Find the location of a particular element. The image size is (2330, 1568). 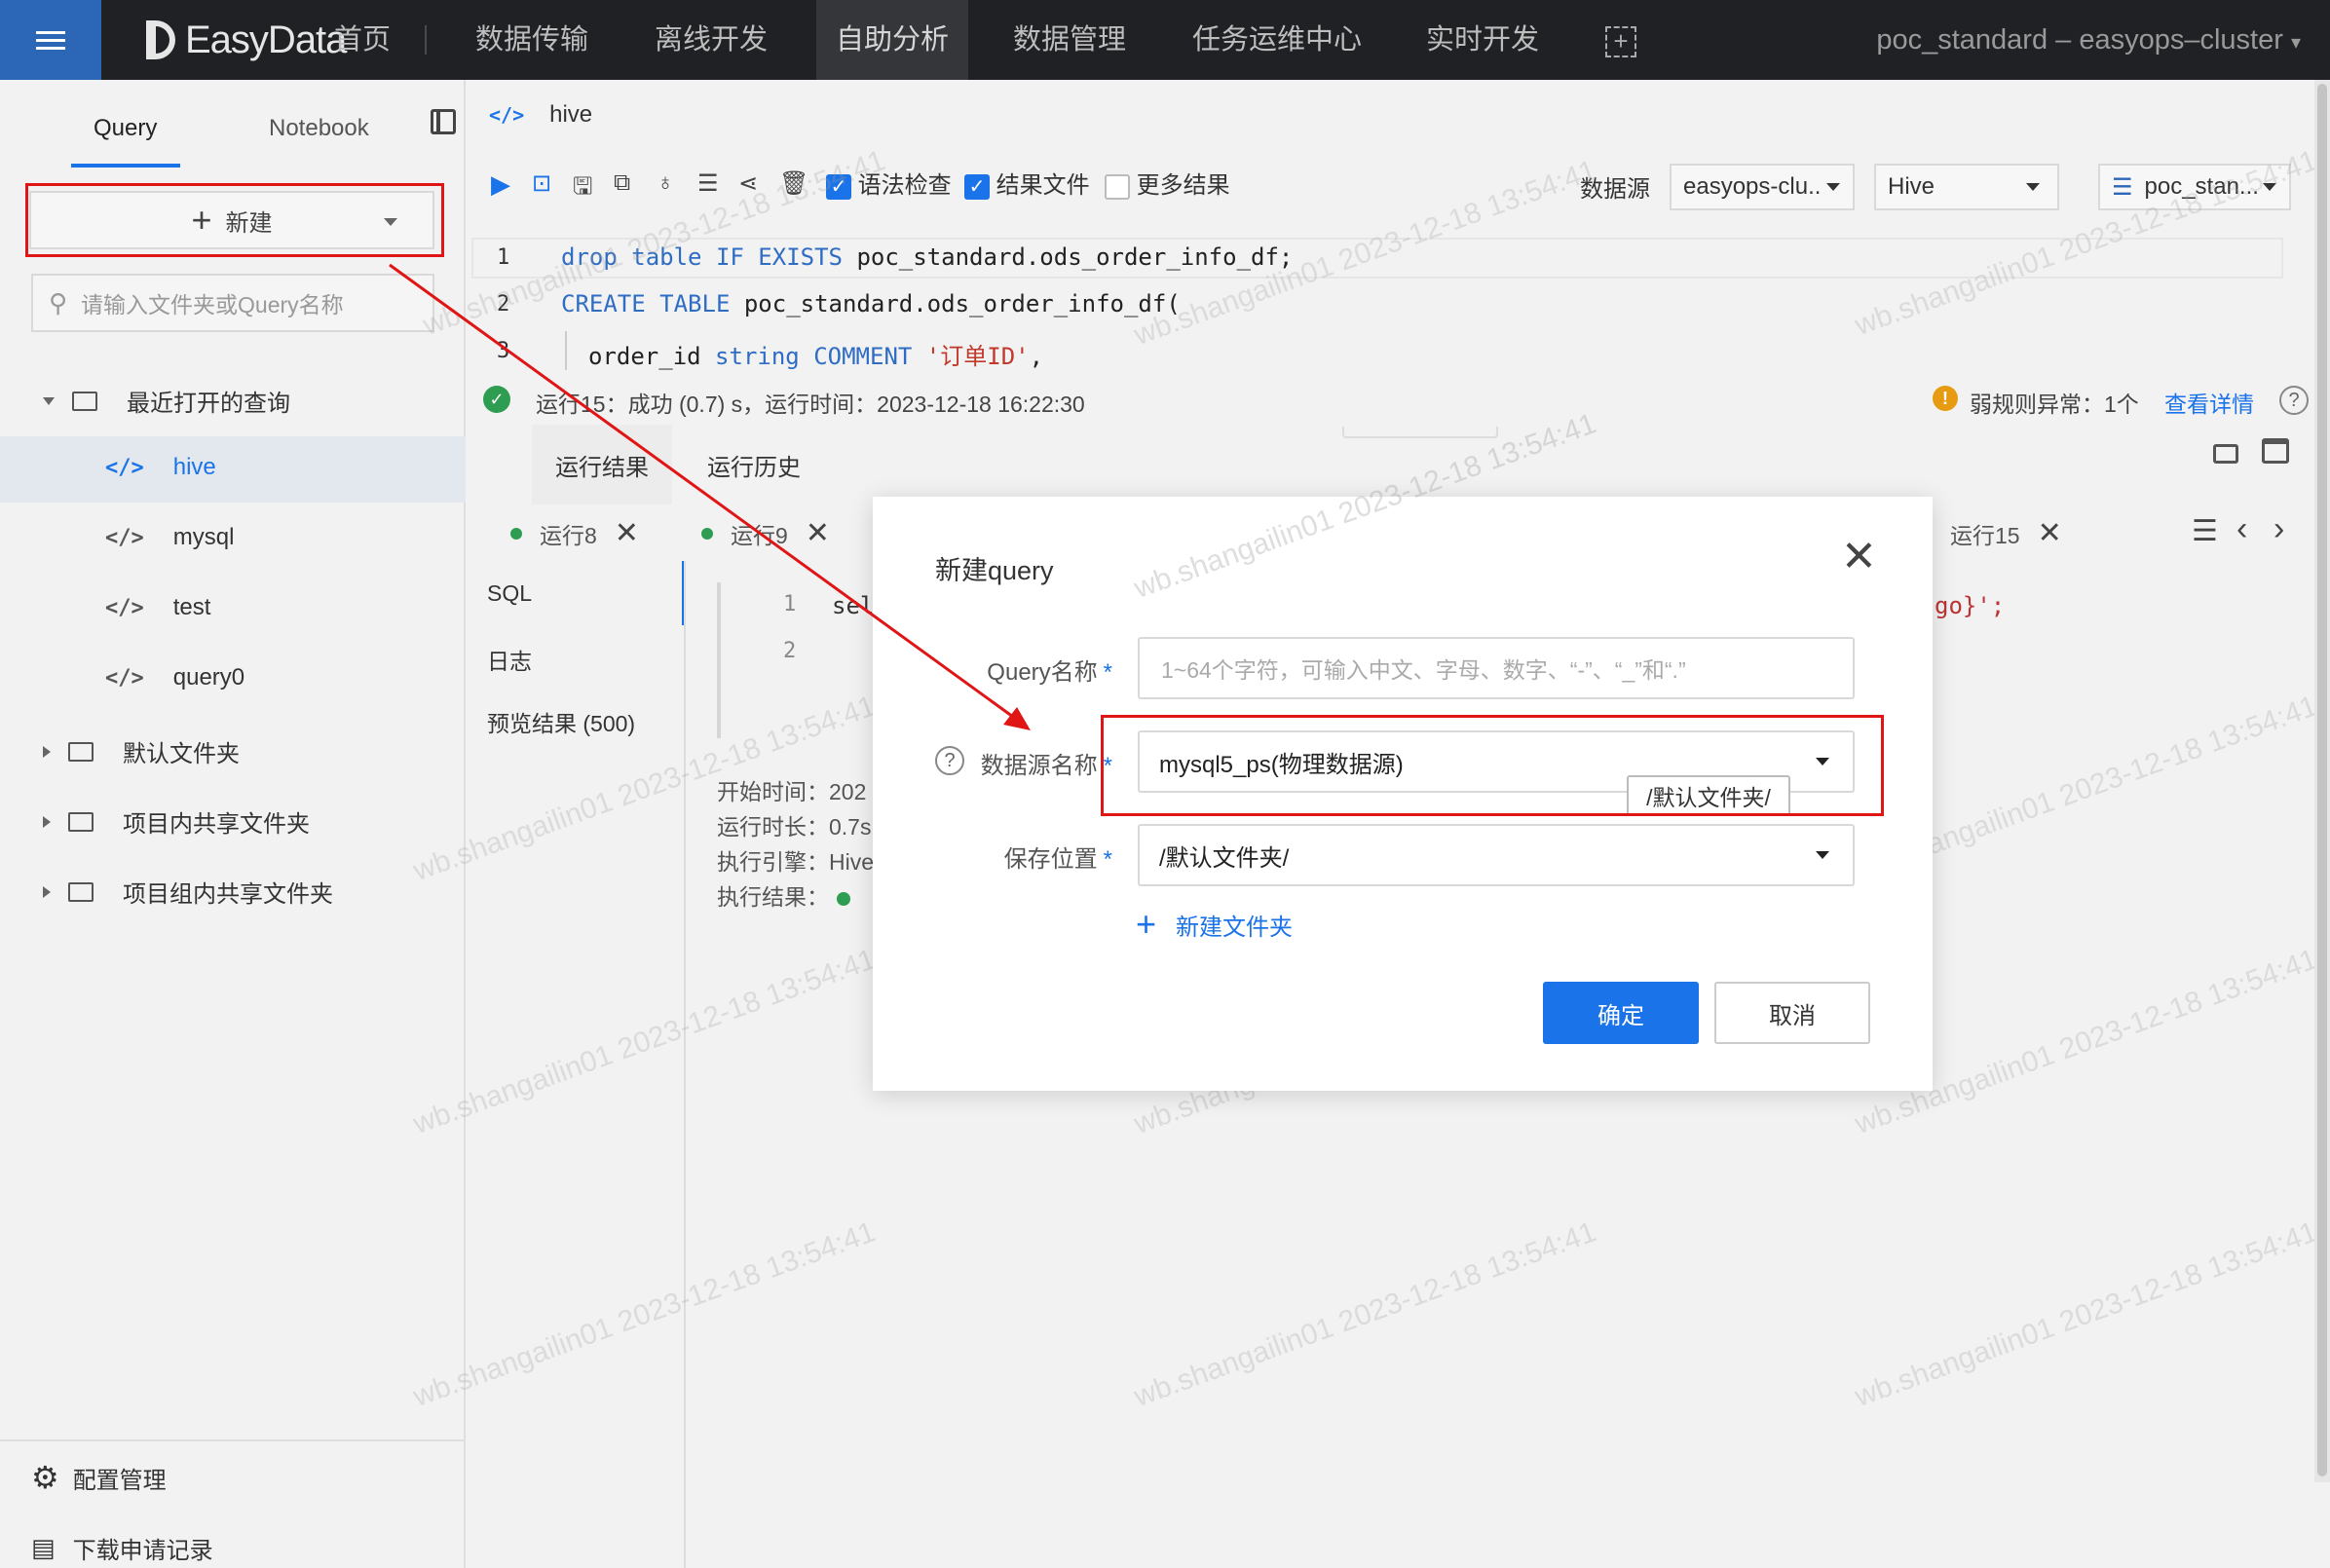

arrow-head is located at coordinates (1017, 718).